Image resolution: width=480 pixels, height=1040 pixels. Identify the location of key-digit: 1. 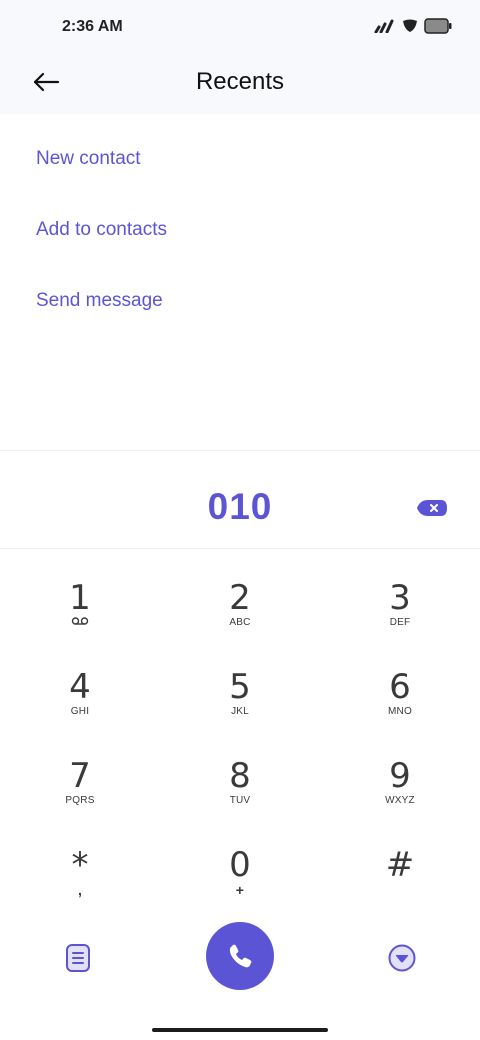
(80, 598).